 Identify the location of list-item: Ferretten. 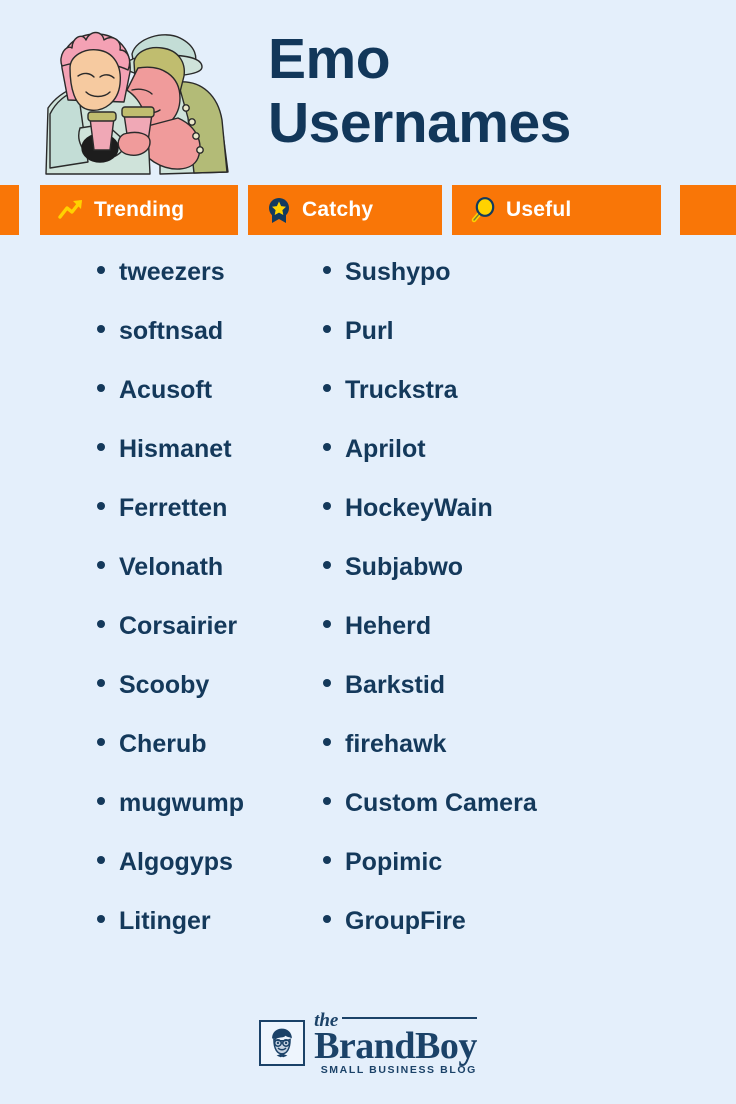
(201, 523).